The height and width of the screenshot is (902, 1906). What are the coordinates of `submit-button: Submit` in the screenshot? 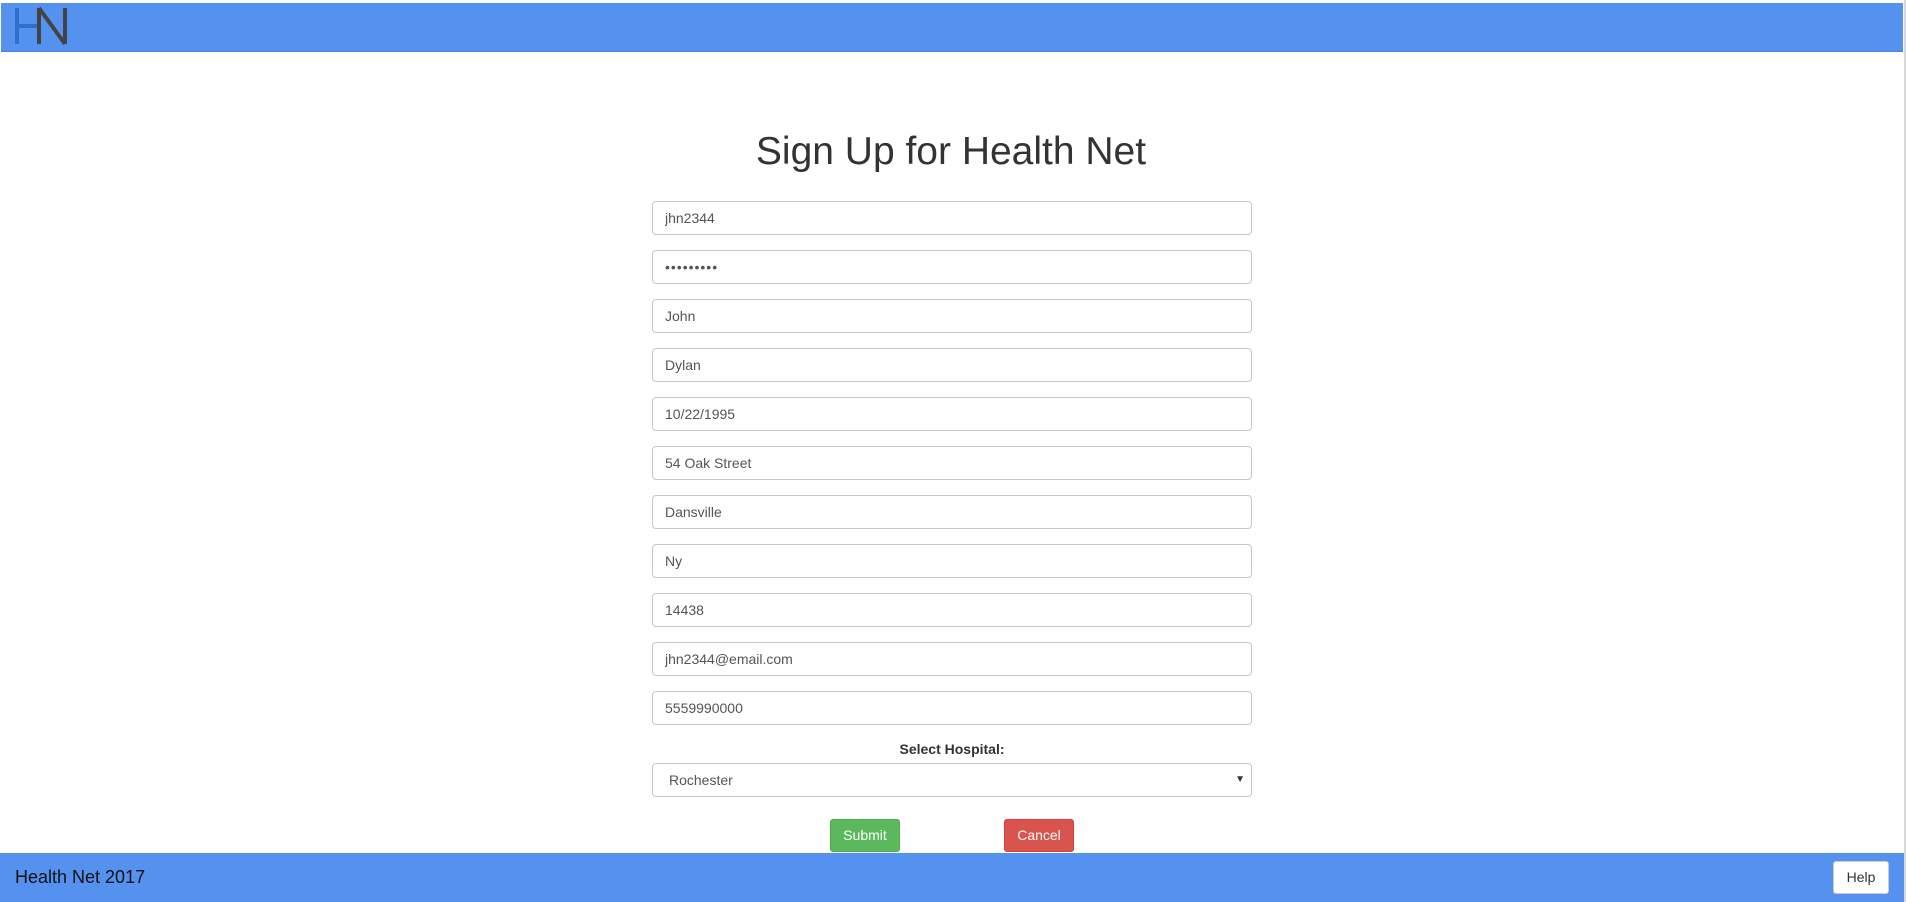 It's located at (865, 835).